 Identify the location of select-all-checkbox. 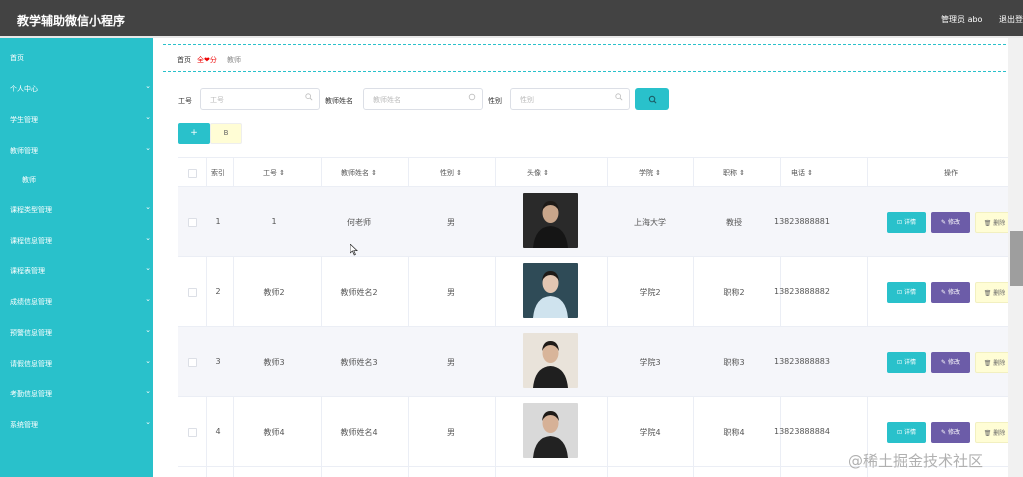
(192, 173).